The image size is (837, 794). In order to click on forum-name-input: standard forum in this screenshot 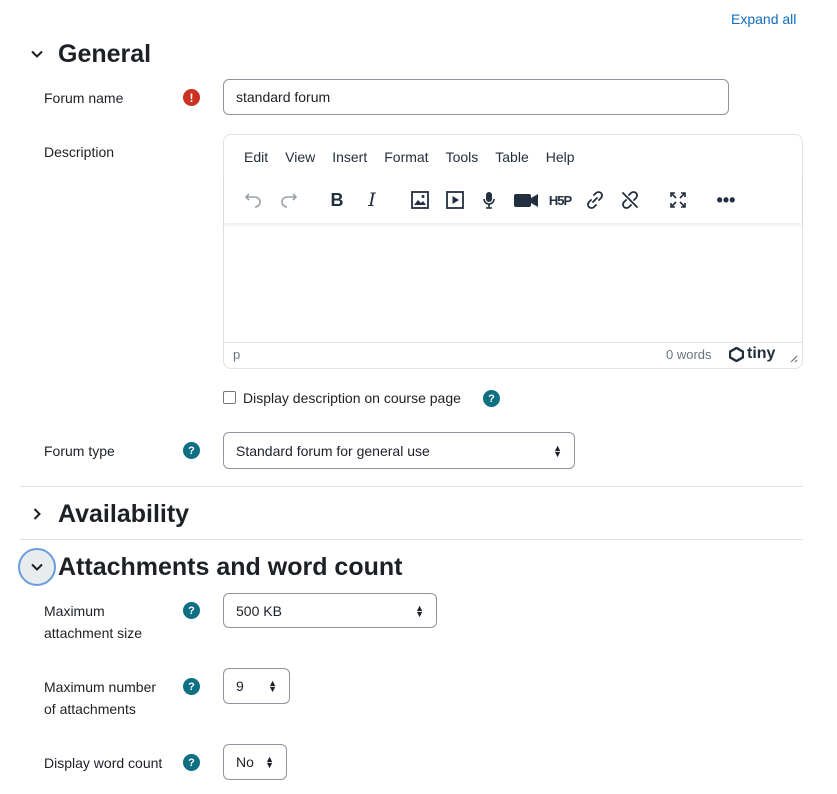, I will do `click(476, 97)`.